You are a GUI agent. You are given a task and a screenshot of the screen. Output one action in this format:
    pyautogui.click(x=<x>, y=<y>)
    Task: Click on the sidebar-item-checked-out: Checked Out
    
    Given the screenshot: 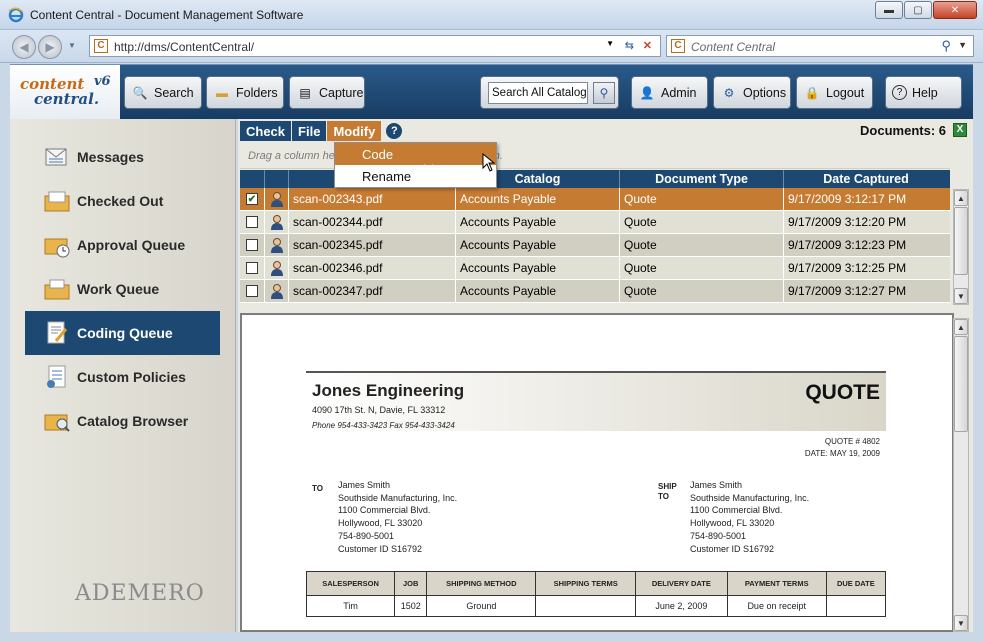 What is the action you would take?
    pyautogui.click(x=122, y=201)
    